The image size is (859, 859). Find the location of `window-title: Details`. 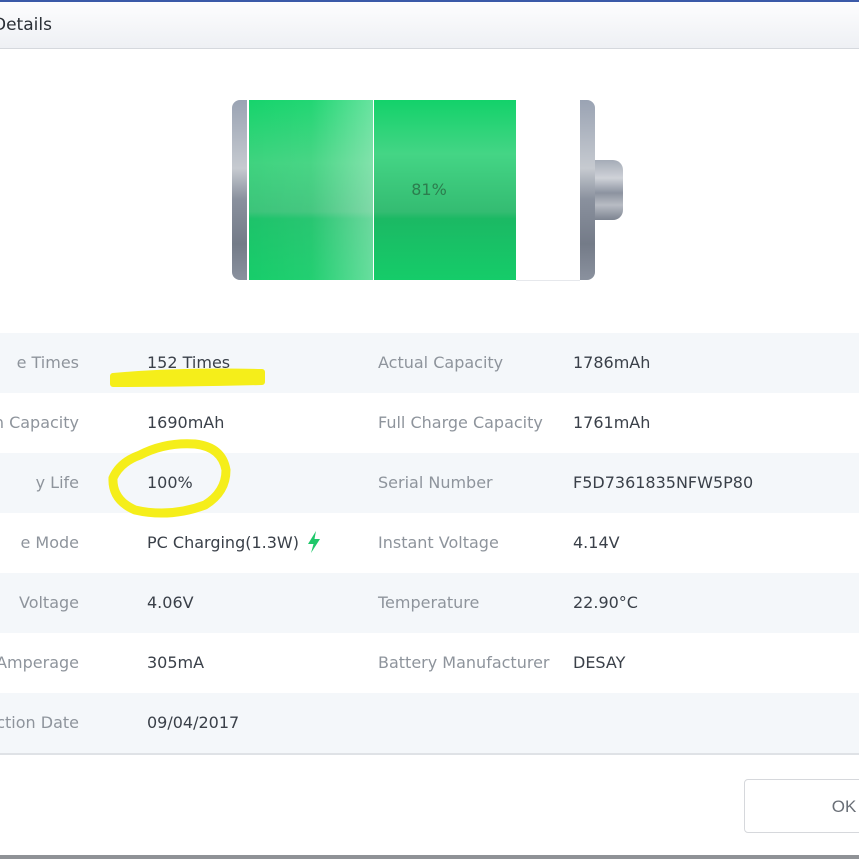

window-title: Details is located at coordinates (26, 25).